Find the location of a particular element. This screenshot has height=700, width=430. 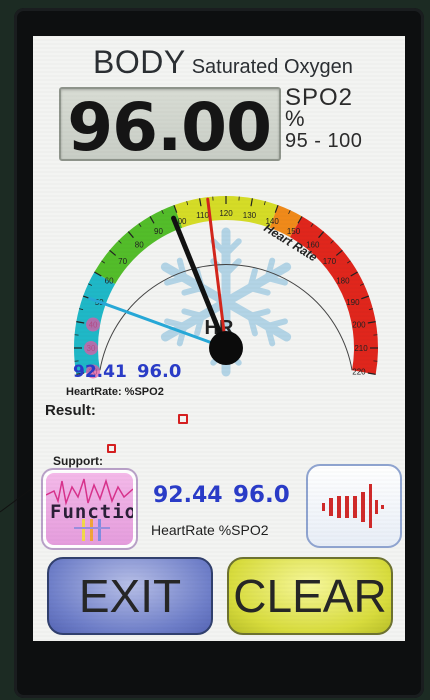

exit-button: EXIT is located at coordinates (130, 596).